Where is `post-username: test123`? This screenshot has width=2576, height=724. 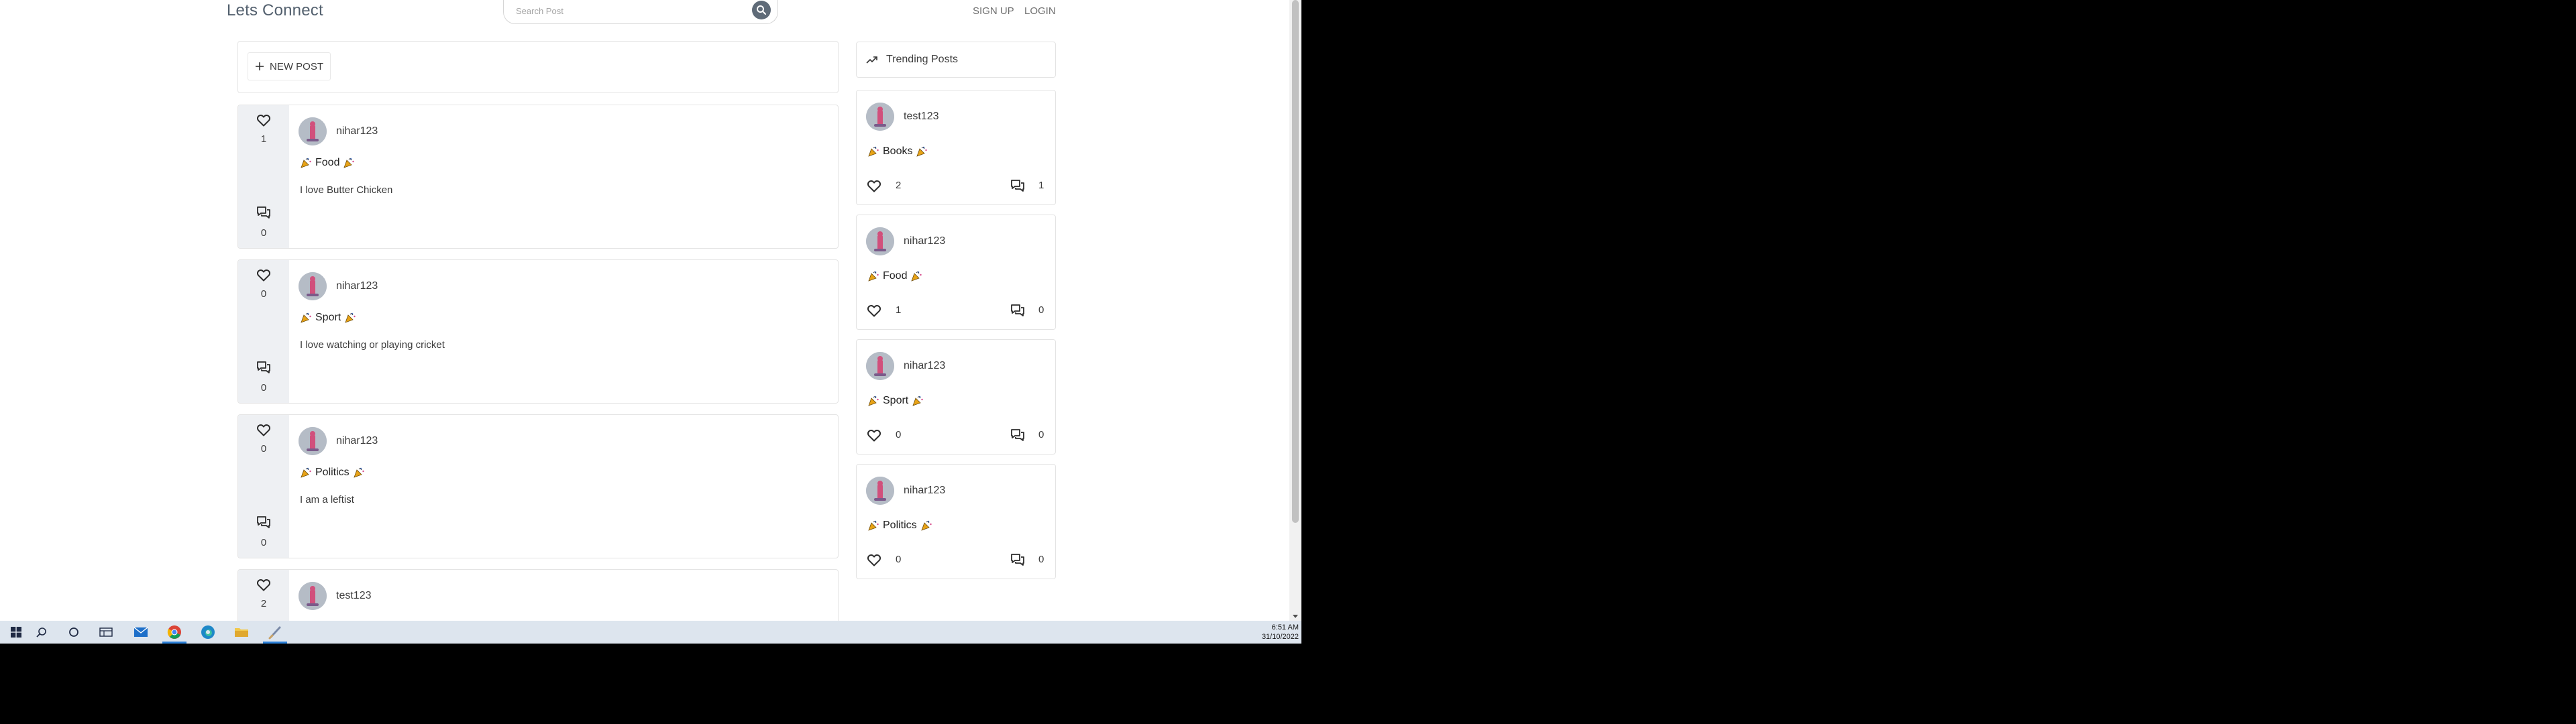 post-username: test123 is located at coordinates (353, 596).